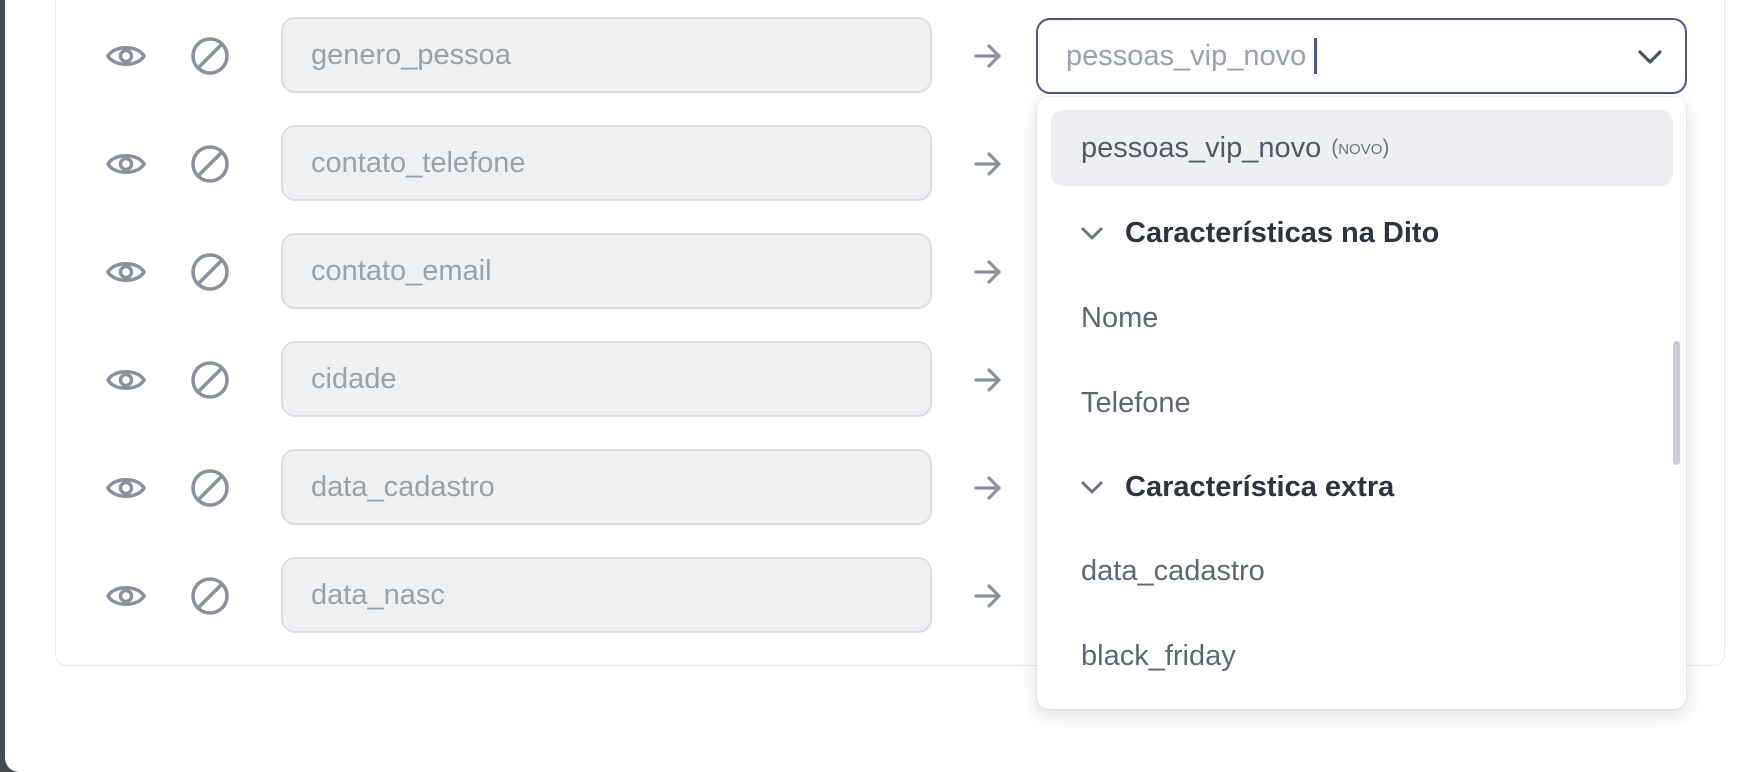  I want to click on text-cursor, so click(1316, 56).